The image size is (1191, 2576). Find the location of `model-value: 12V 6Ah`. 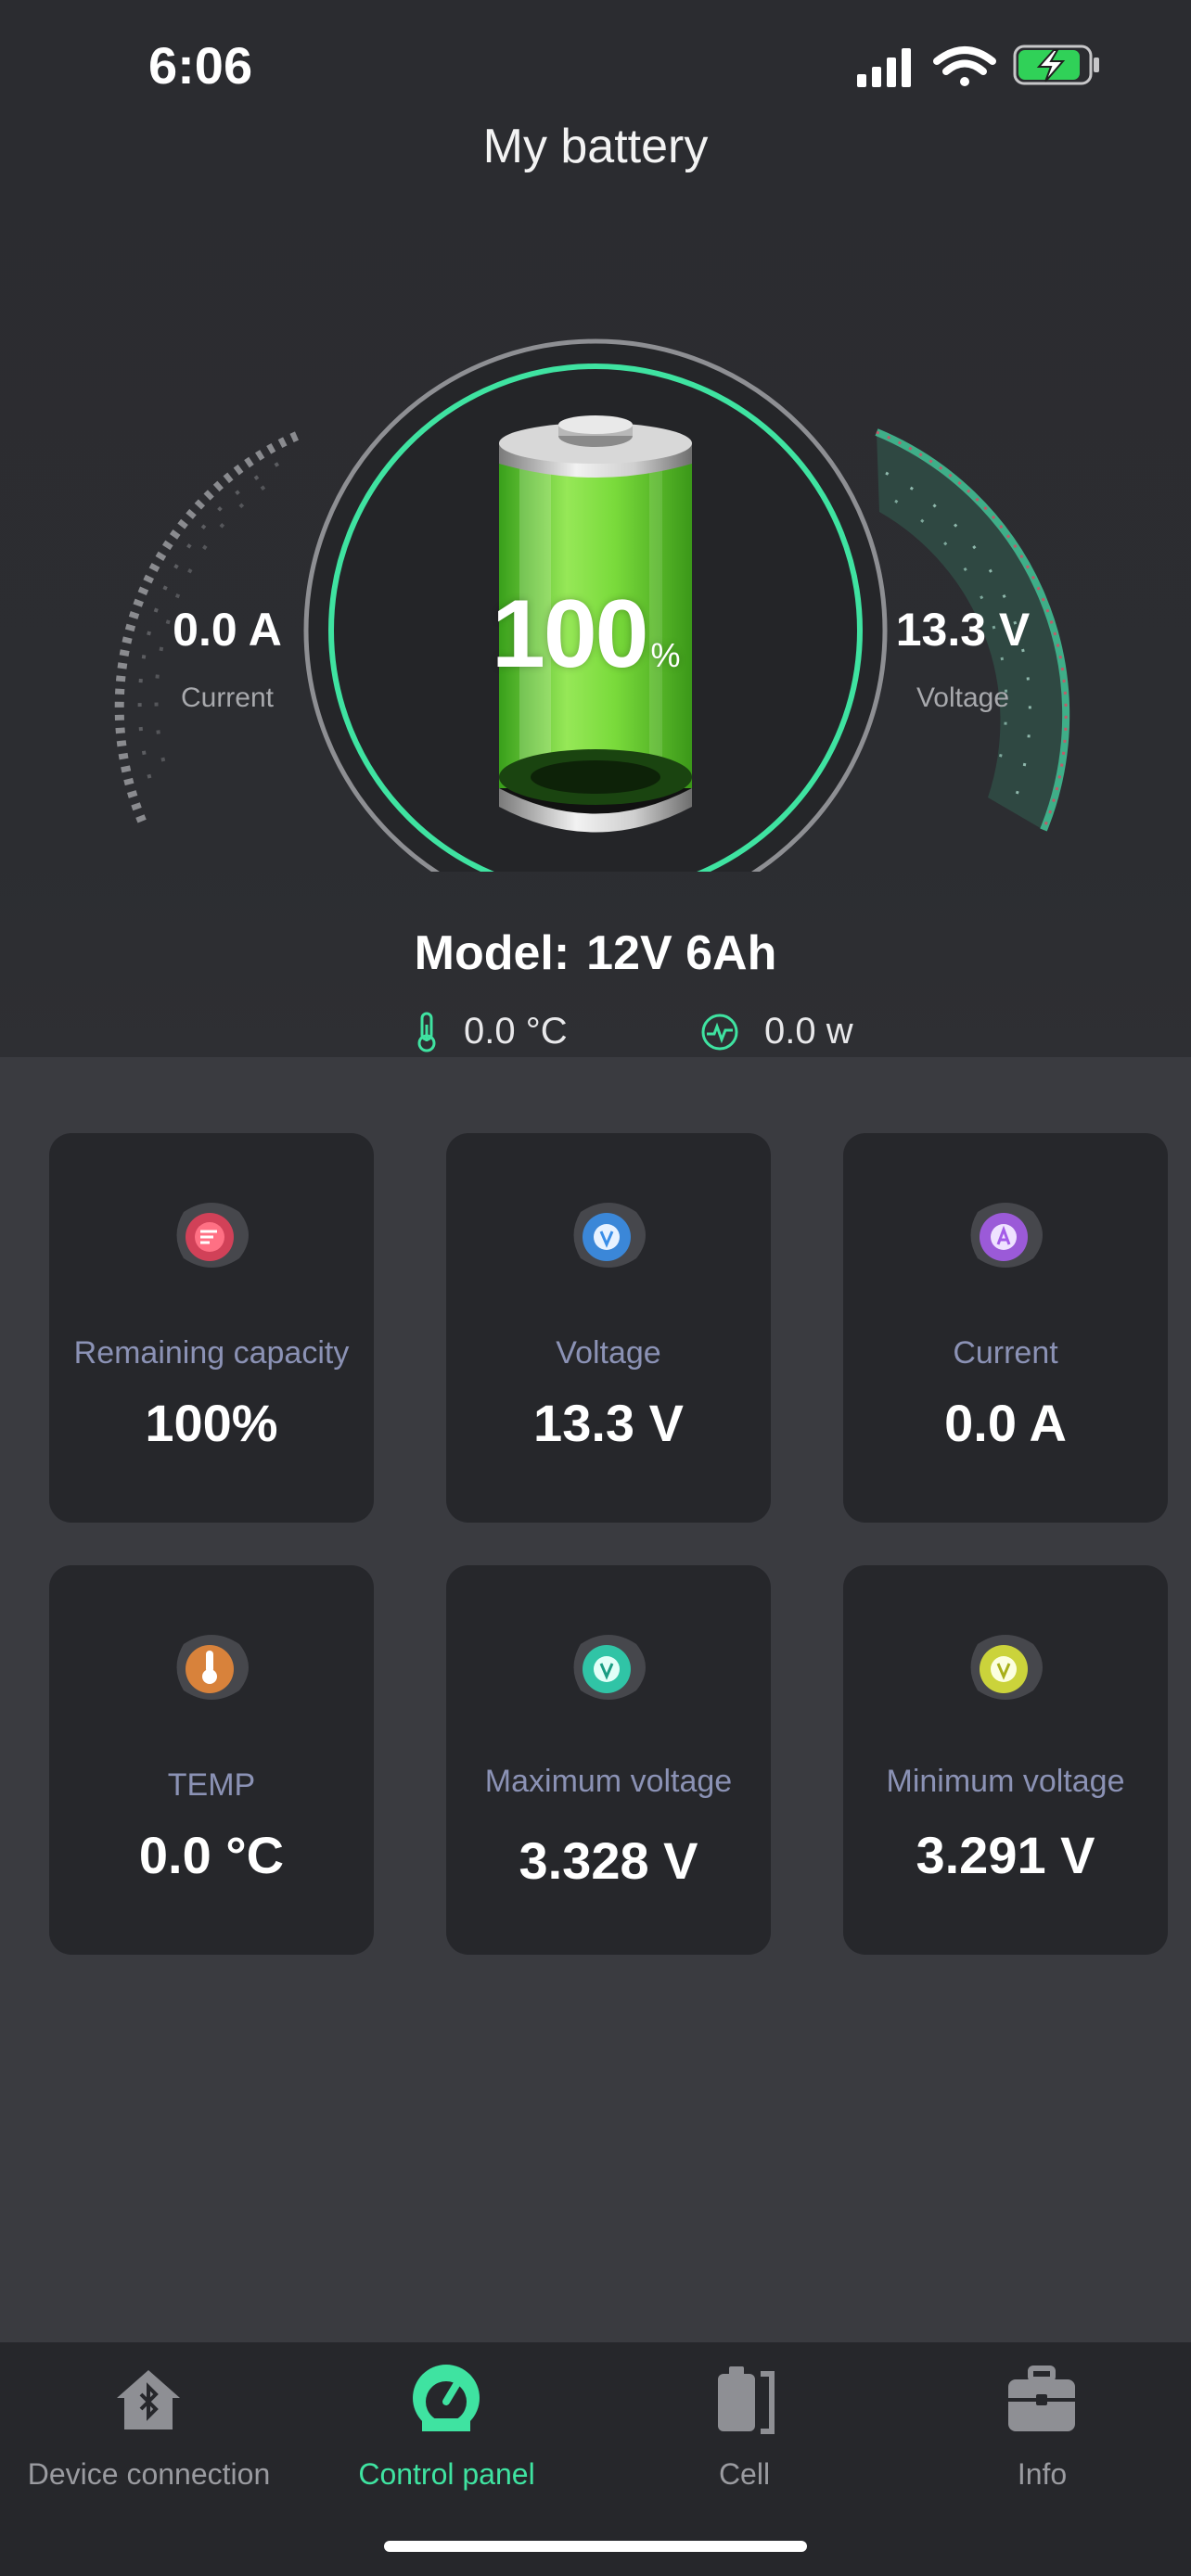

model-value: 12V 6Ah is located at coordinates (681, 953).